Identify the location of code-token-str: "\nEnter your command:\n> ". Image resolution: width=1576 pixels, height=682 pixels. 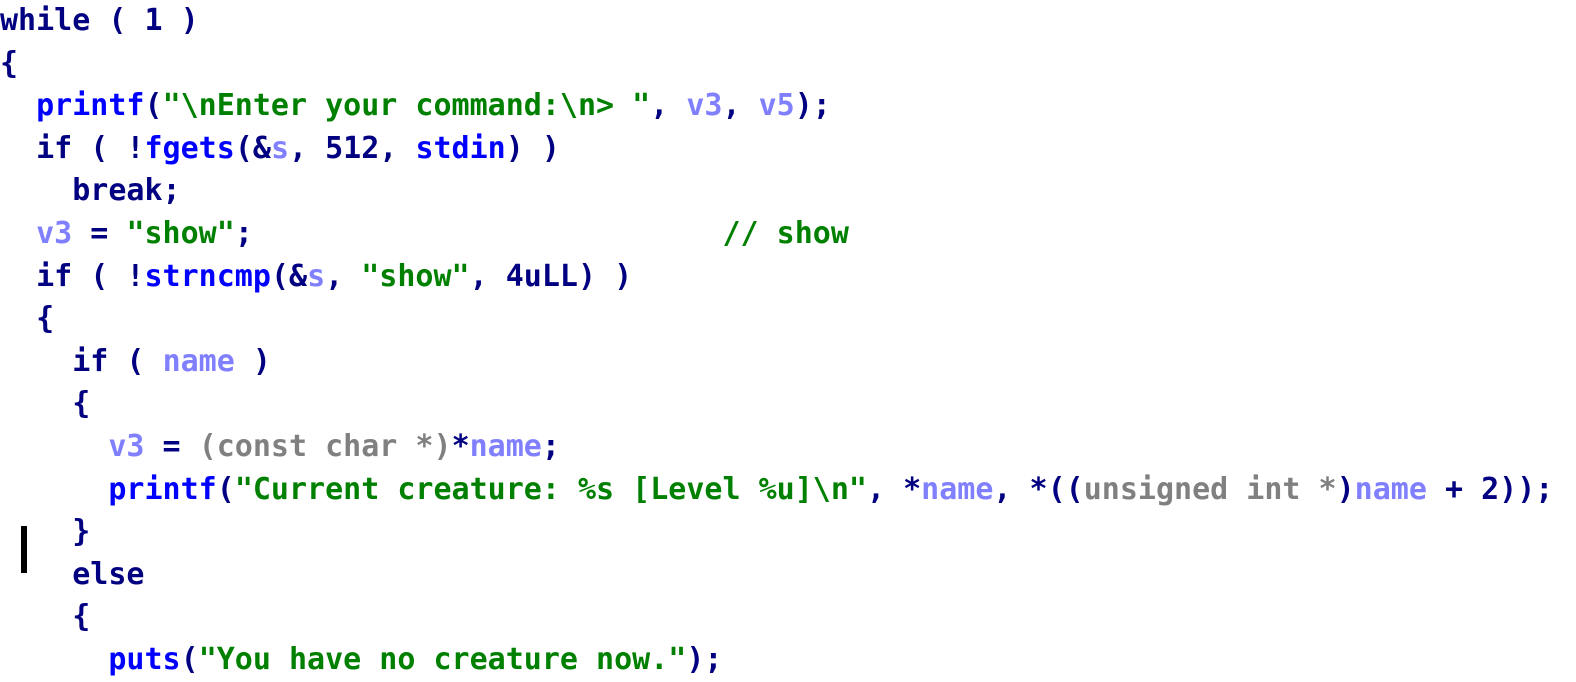
(406, 106).